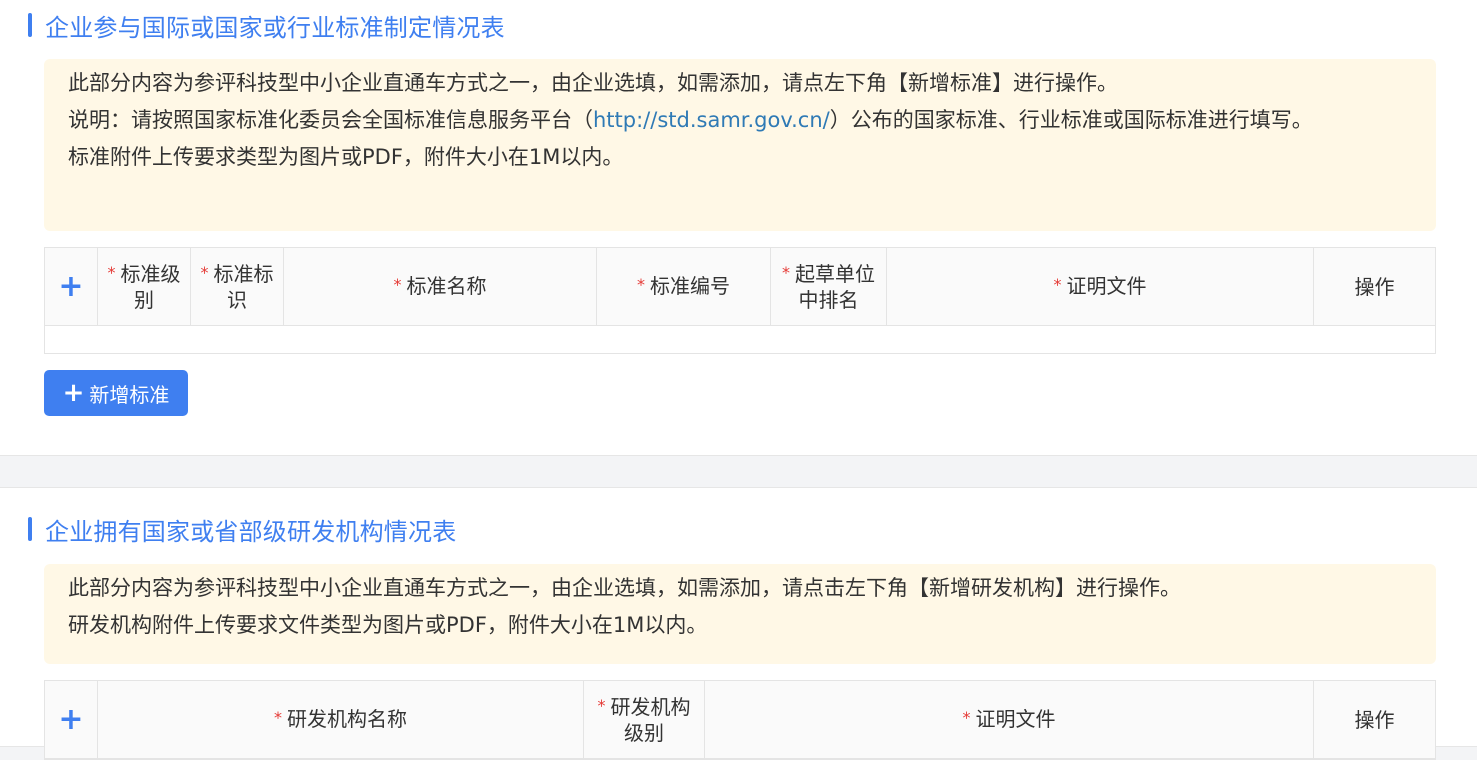 The width and height of the screenshot is (1477, 760). What do you see at coordinates (251, 531) in the screenshot?
I see `rd-title-text: 企业拥有国家或省部级研发机构情况表` at bounding box center [251, 531].